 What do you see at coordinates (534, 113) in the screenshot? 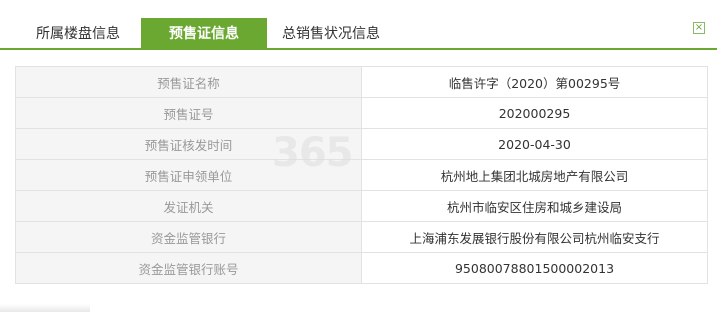
I see `row-value: 202000295` at bounding box center [534, 113].